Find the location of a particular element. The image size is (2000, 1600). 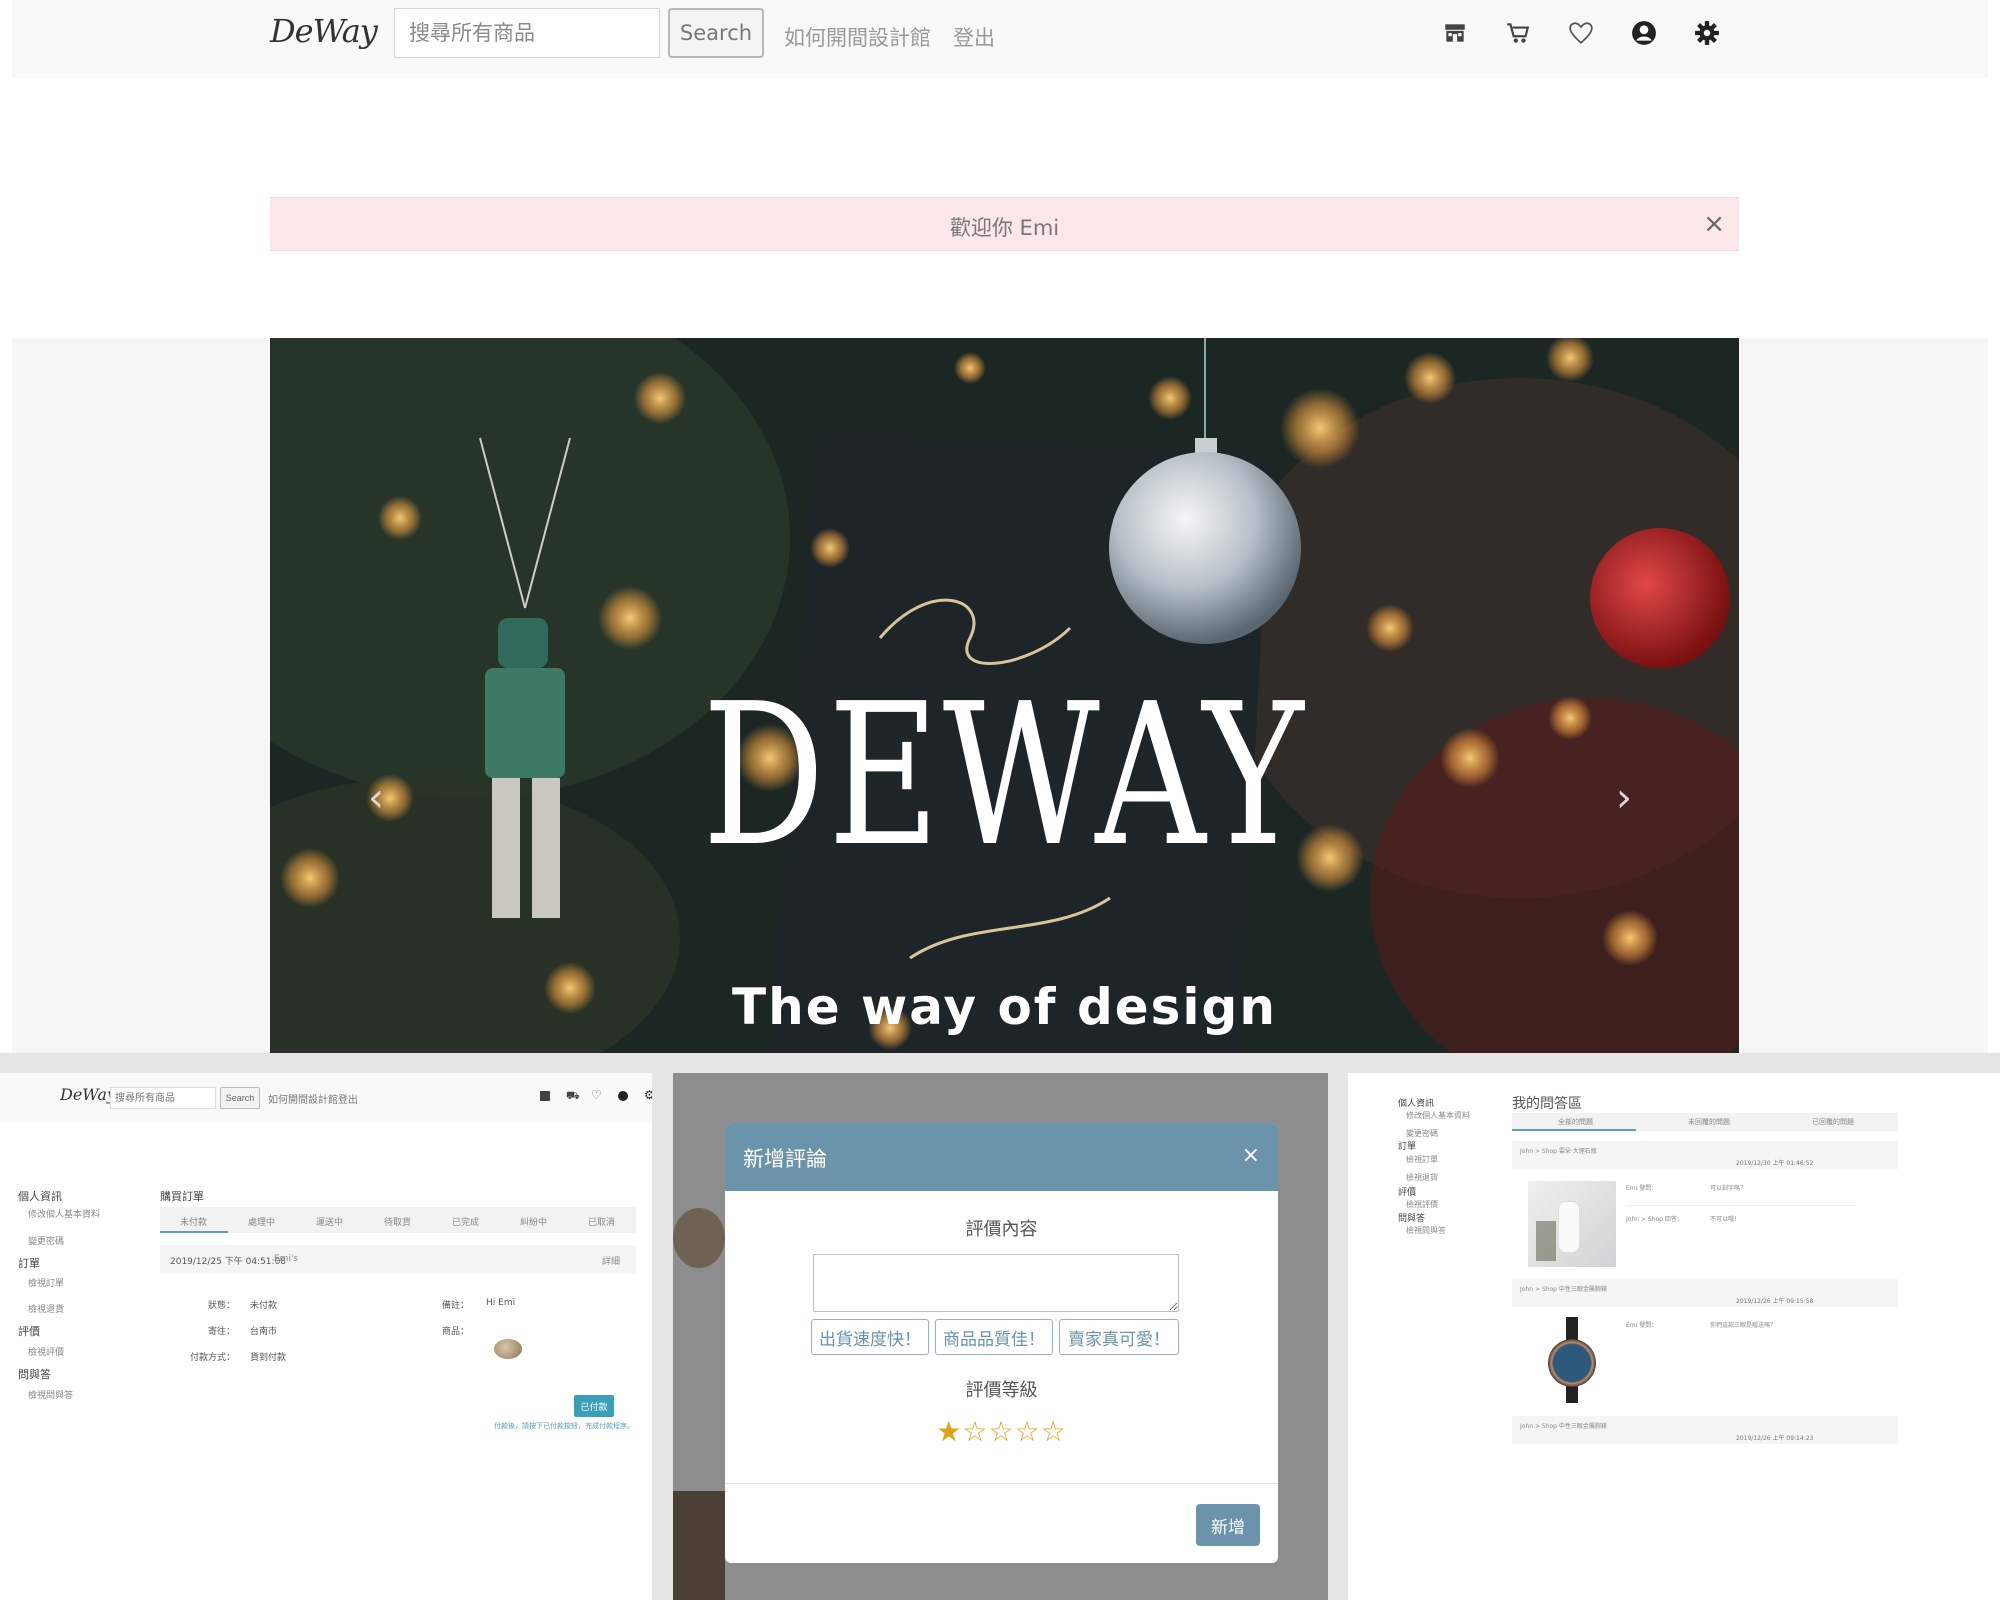

order-detail-link: 詳細 is located at coordinates (611, 1260).